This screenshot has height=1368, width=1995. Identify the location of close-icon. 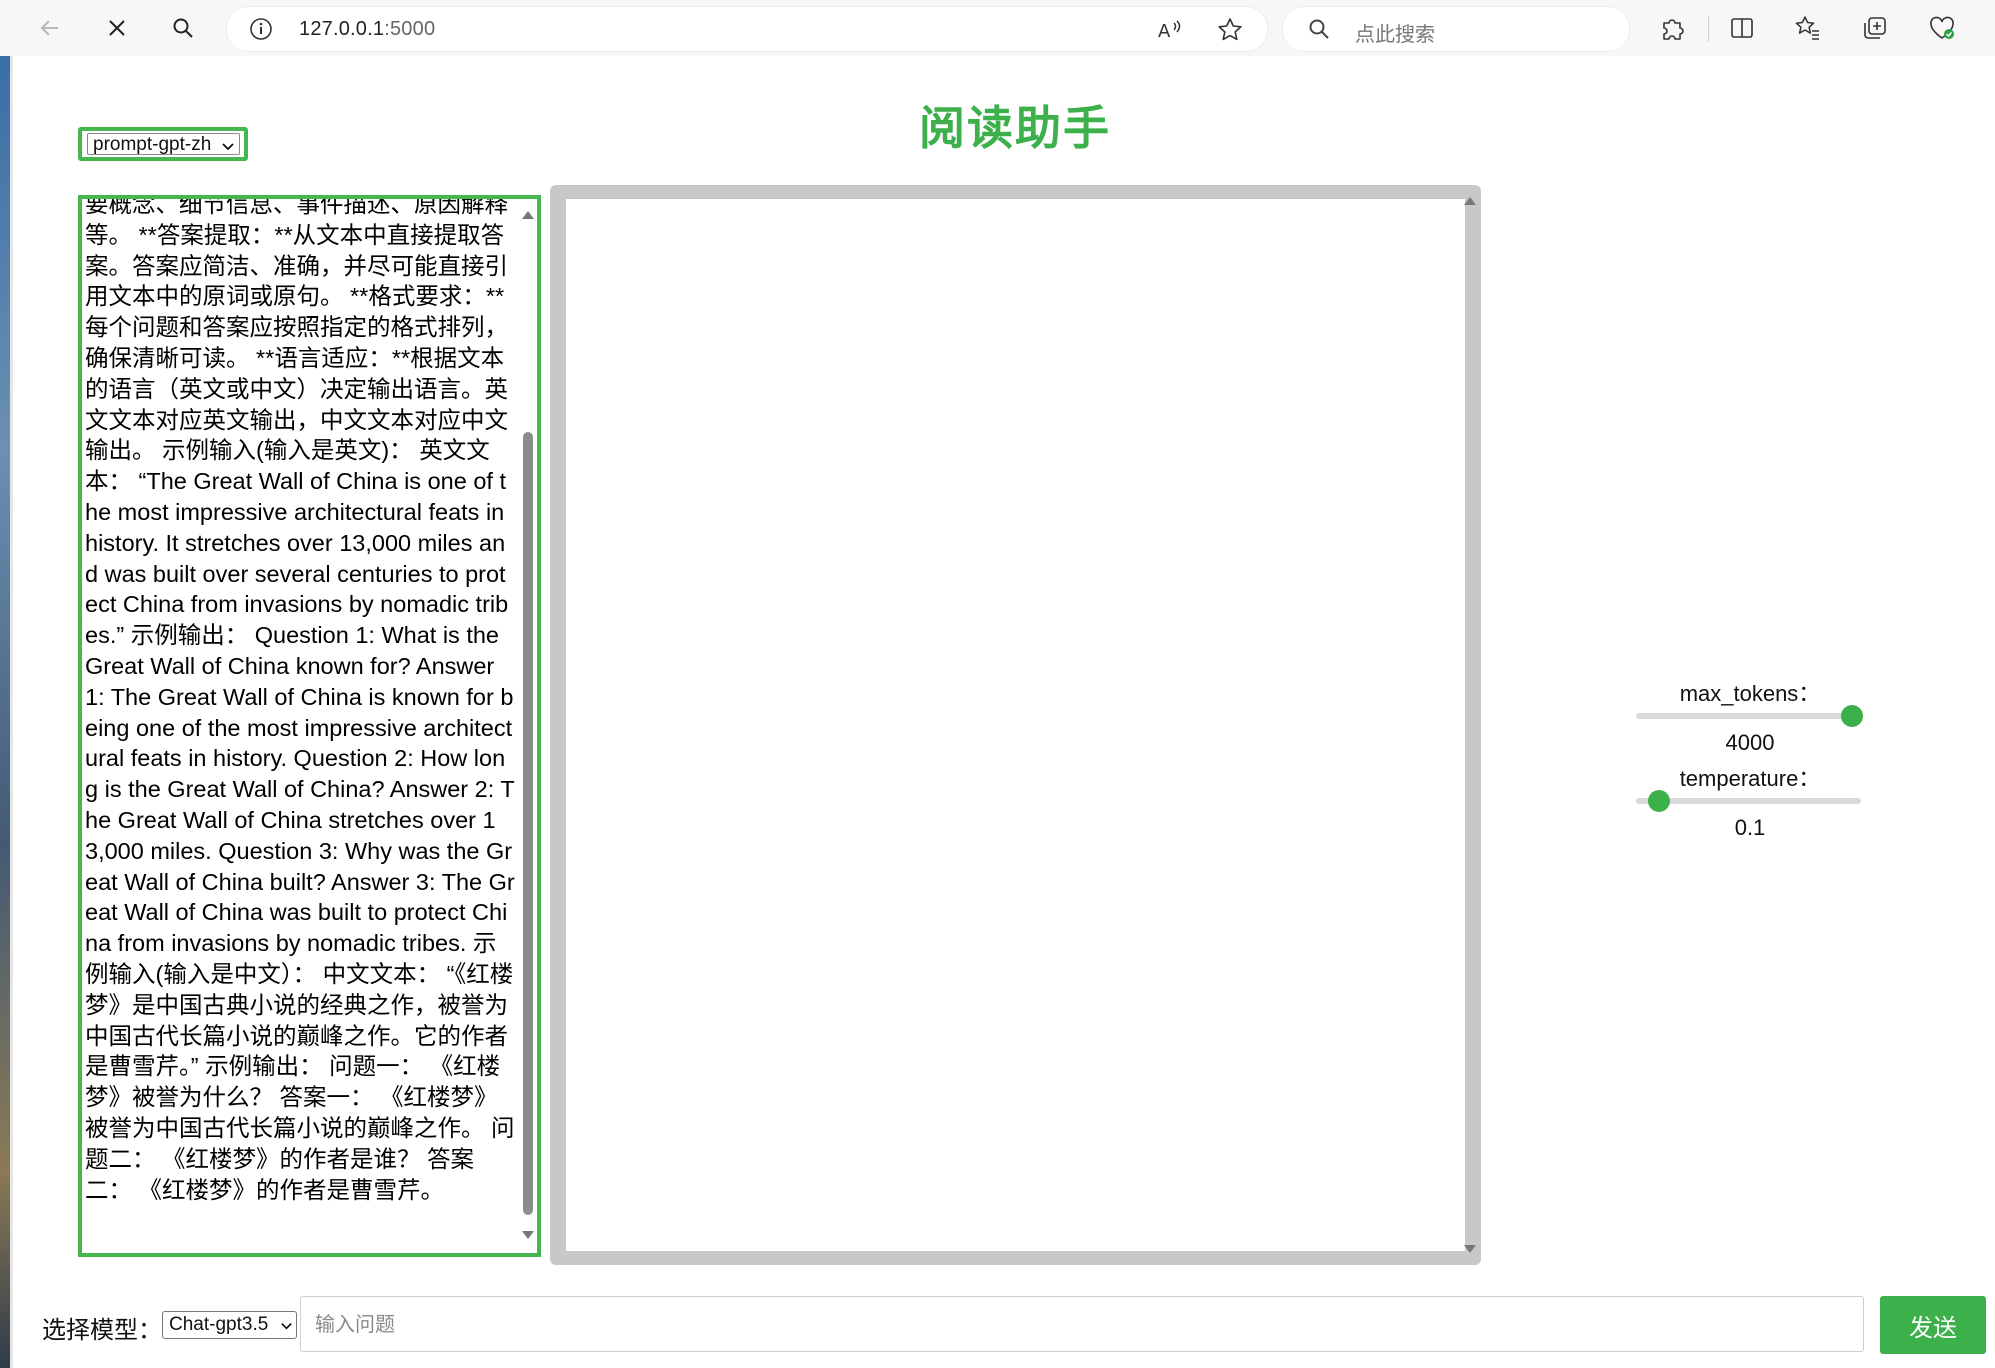
(117, 28).